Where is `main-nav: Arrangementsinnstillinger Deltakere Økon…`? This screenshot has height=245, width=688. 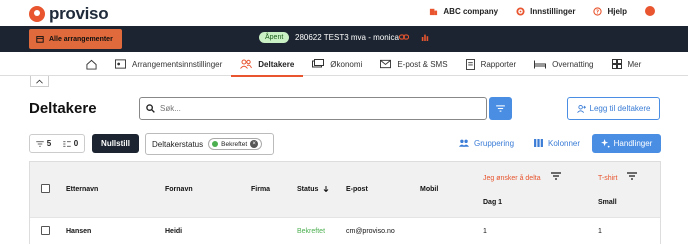
main-nav: Arrangementsinnstillinger Deltakere Økon… is located at coordinates (344, 64).